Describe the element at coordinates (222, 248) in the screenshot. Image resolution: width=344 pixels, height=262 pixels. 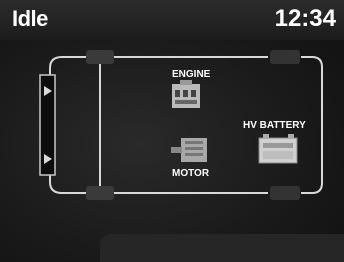
I see `info-panel` at that location.